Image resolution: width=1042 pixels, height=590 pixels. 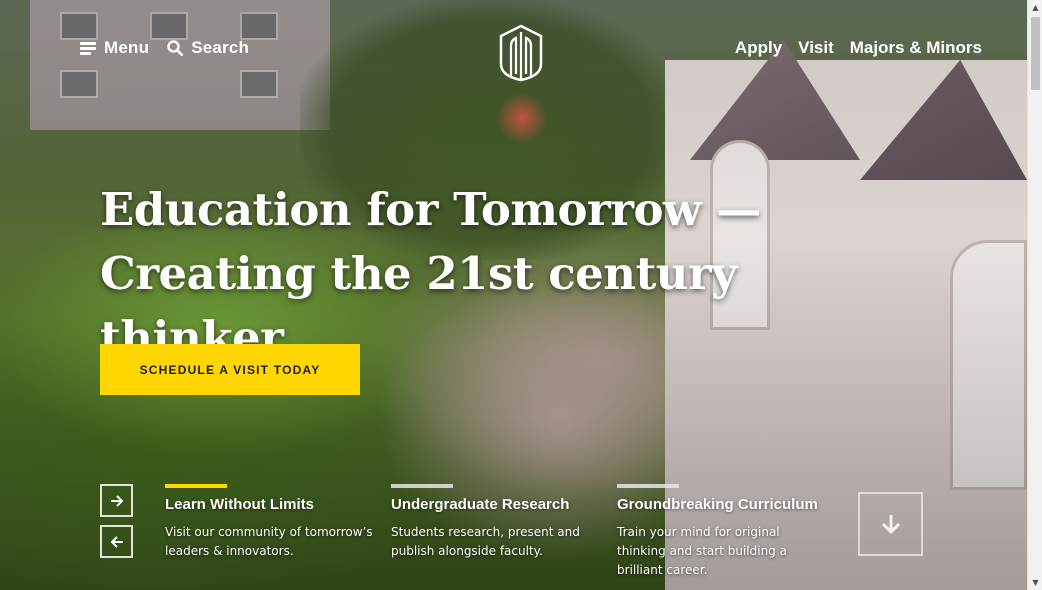 What do you see at coordinates (196, 486) in the screenshot?
I see `slide-indicator-active` at bounding box center [196, 486].